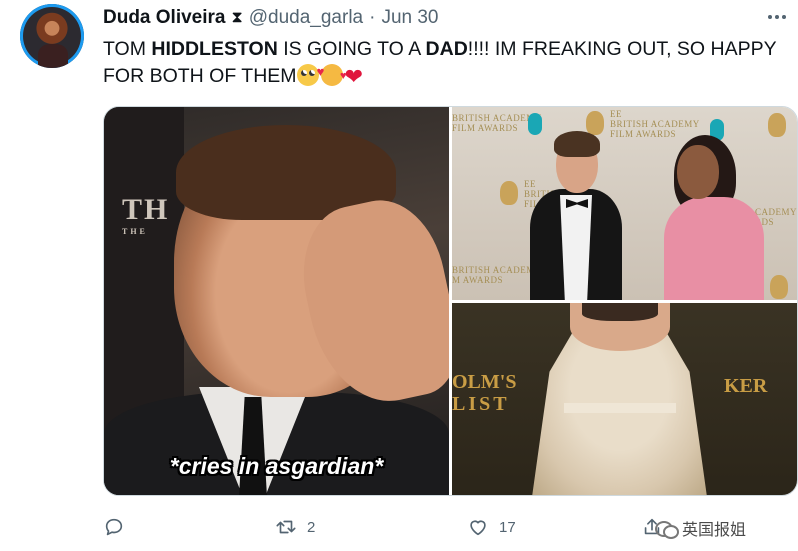 The height and width of the screenshot is (551, 798). What do you see at coordinates (481, 404) in the screenshot?
I see `image3-text-line: LIST` at bounding box center [481, 404].